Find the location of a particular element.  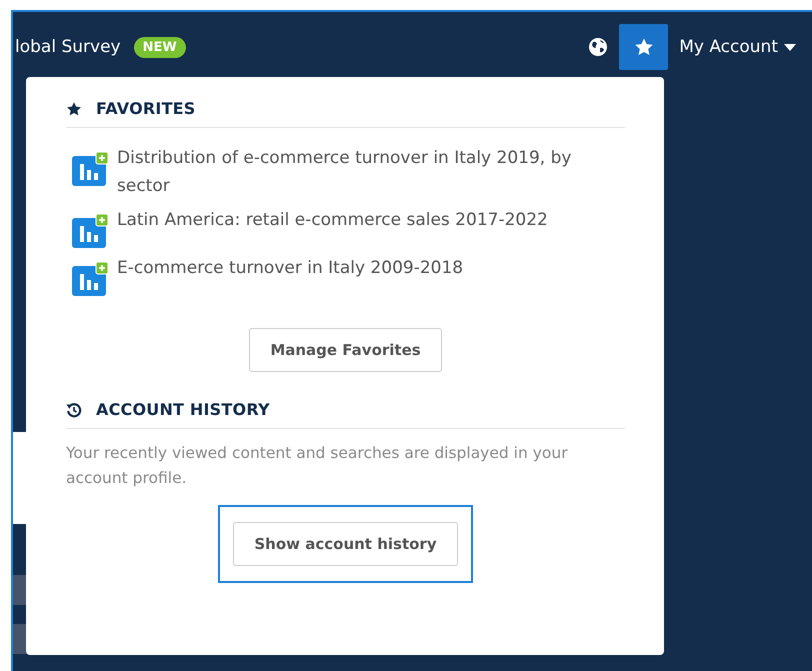

caret-icon is located at coordinates (790, 47).